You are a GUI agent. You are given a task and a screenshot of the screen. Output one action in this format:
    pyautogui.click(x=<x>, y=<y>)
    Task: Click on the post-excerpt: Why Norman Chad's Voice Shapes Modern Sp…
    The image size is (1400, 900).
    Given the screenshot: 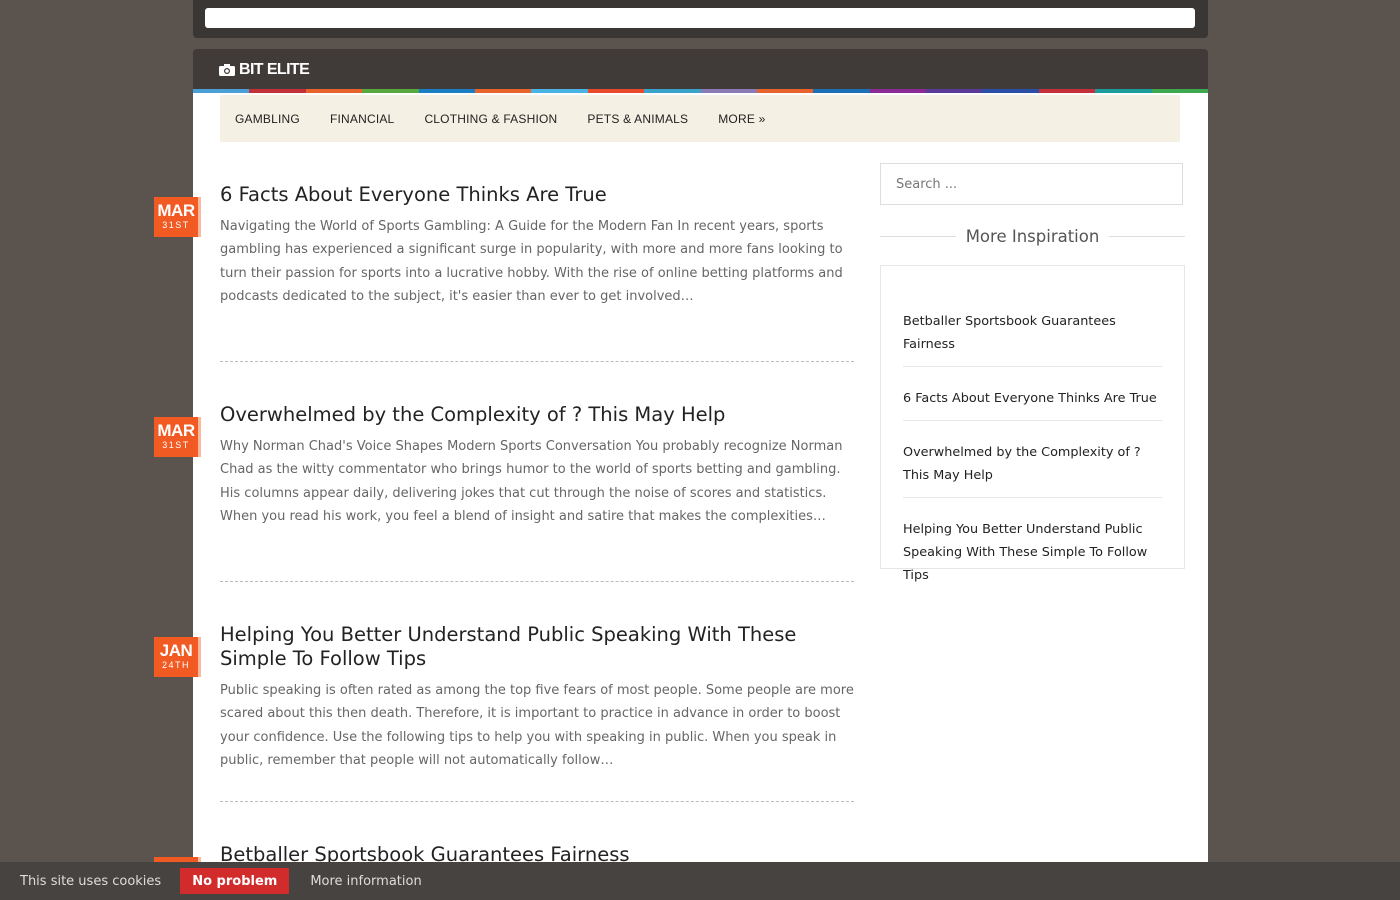 What is the action you would take?
    pyautogui.click(x=531, y=481)
    